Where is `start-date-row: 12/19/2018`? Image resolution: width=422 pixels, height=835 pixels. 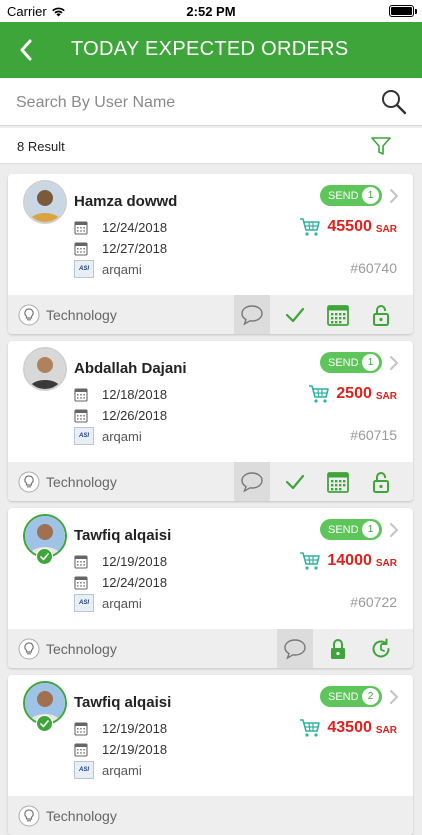 start-date-row: 12/19/2018 is located at coordinates (120, 728).